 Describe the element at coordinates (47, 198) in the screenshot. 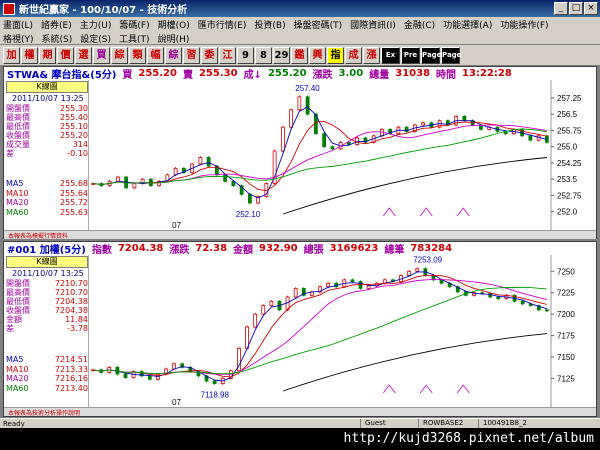

I see `futures-ma-list: MA5 255.68 MA10 255.64 MA20 255.72 MA60 255.63` at that location.